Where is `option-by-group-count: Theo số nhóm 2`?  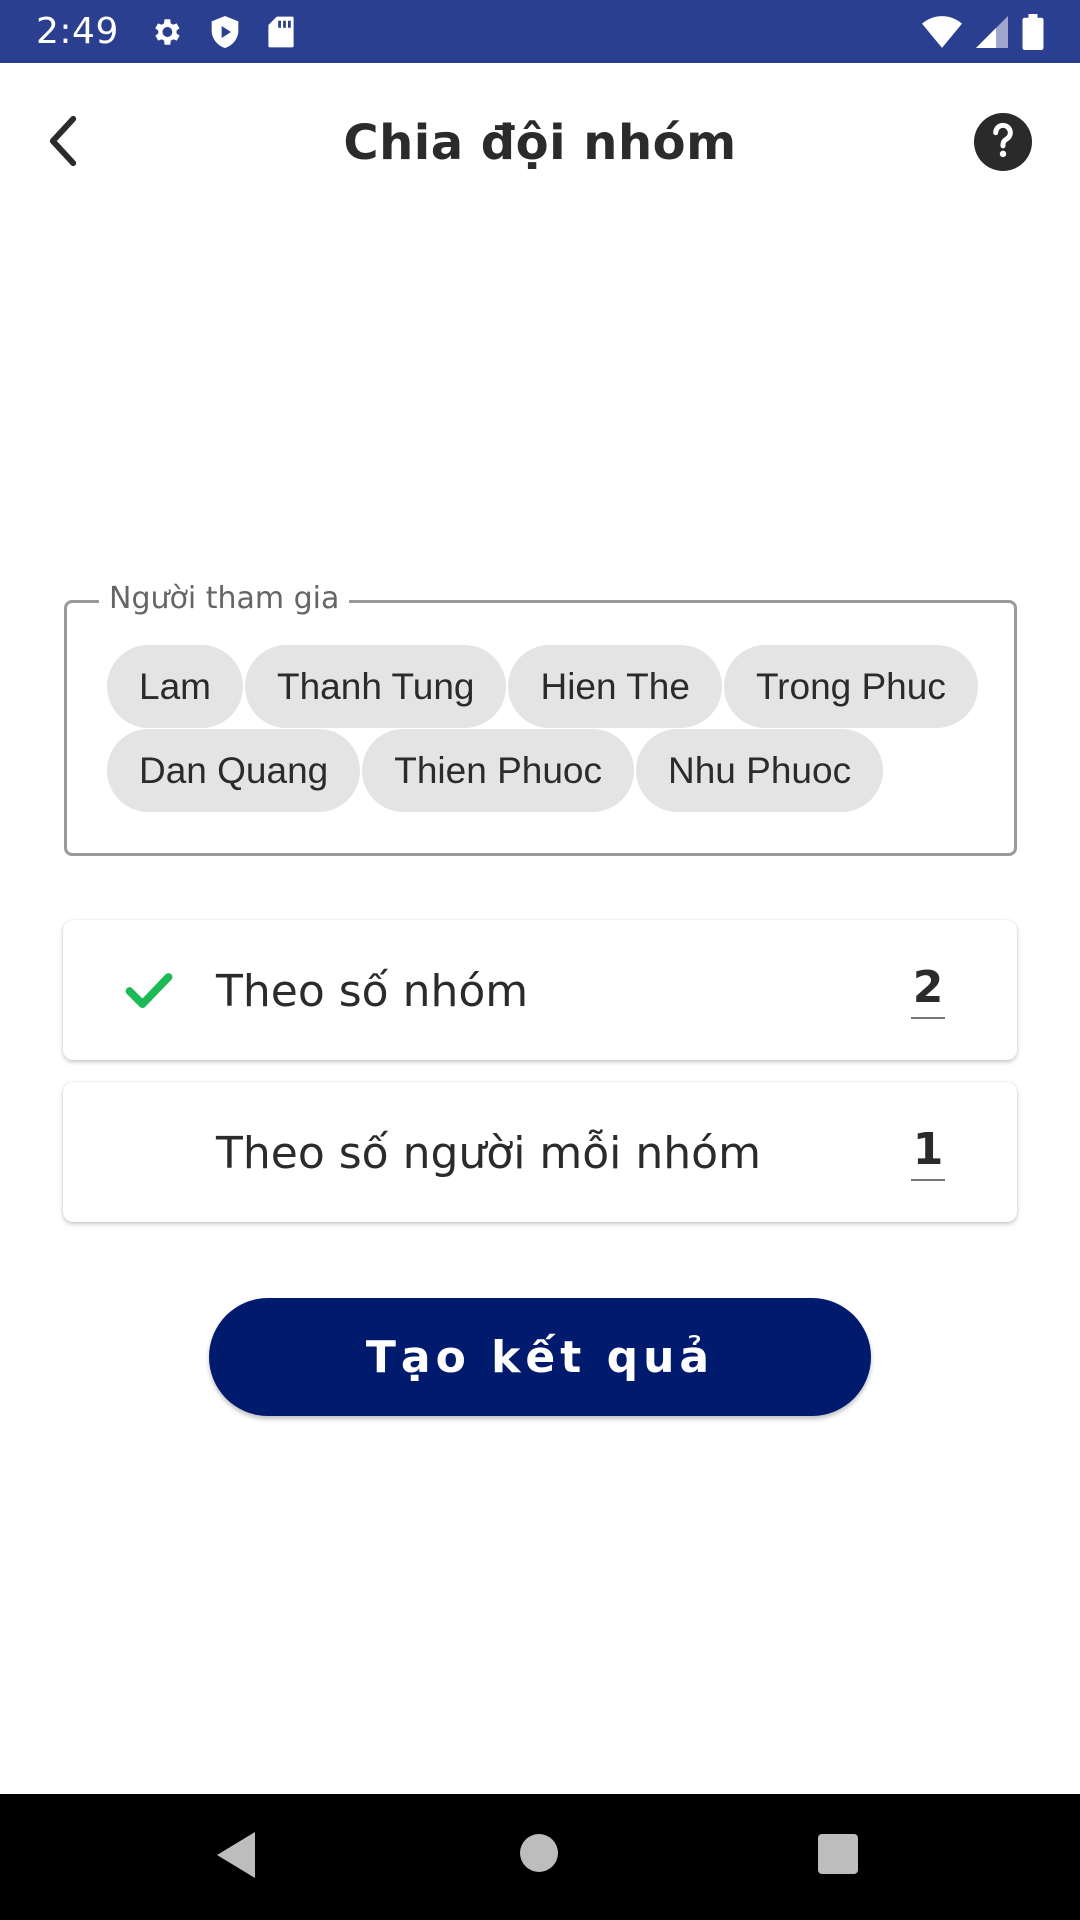
option-by-group-count: Theo số nhóm 2 is located at coordinates (540, 990).